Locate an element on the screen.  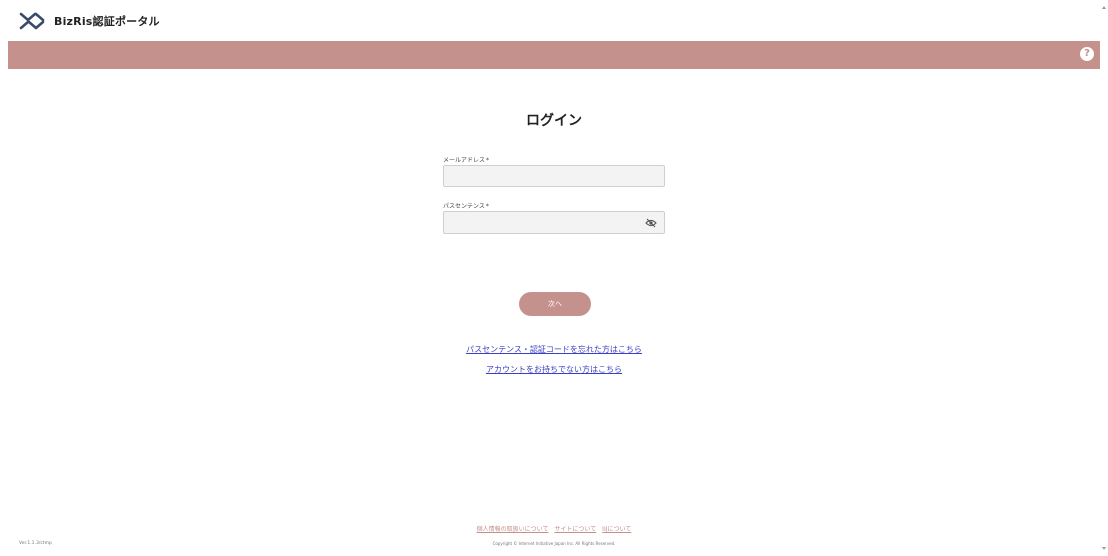
header: BizRis認証ポータル is located at coordinates (550, 20).